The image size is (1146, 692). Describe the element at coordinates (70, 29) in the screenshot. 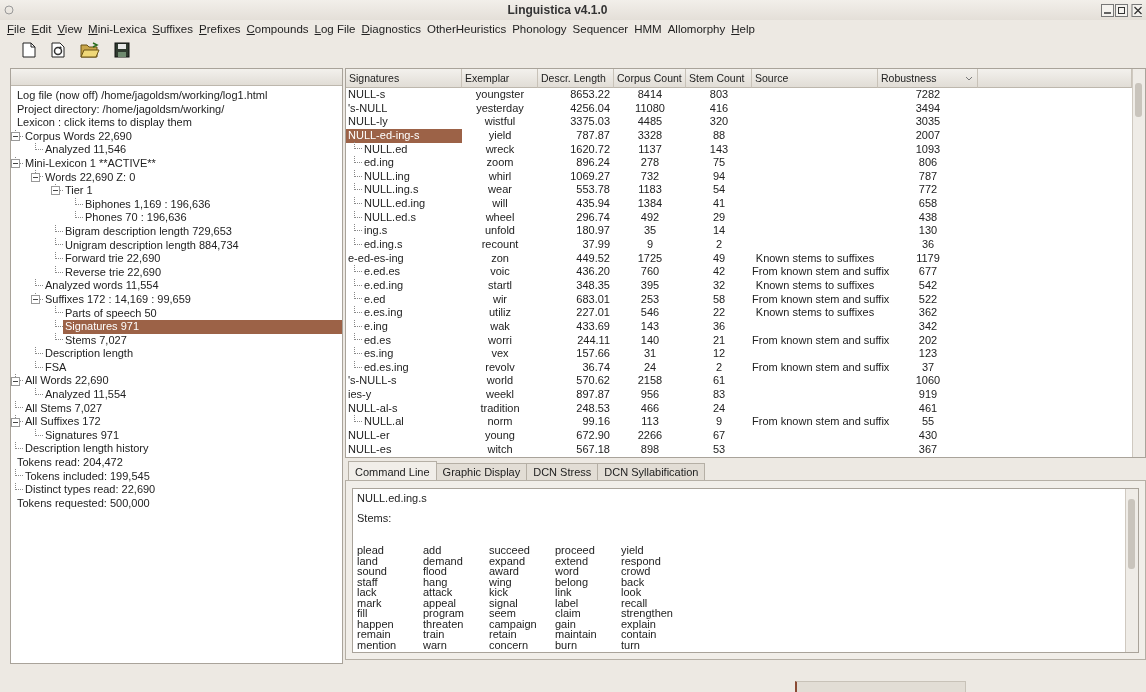

I see `menu-item: View` at that location.